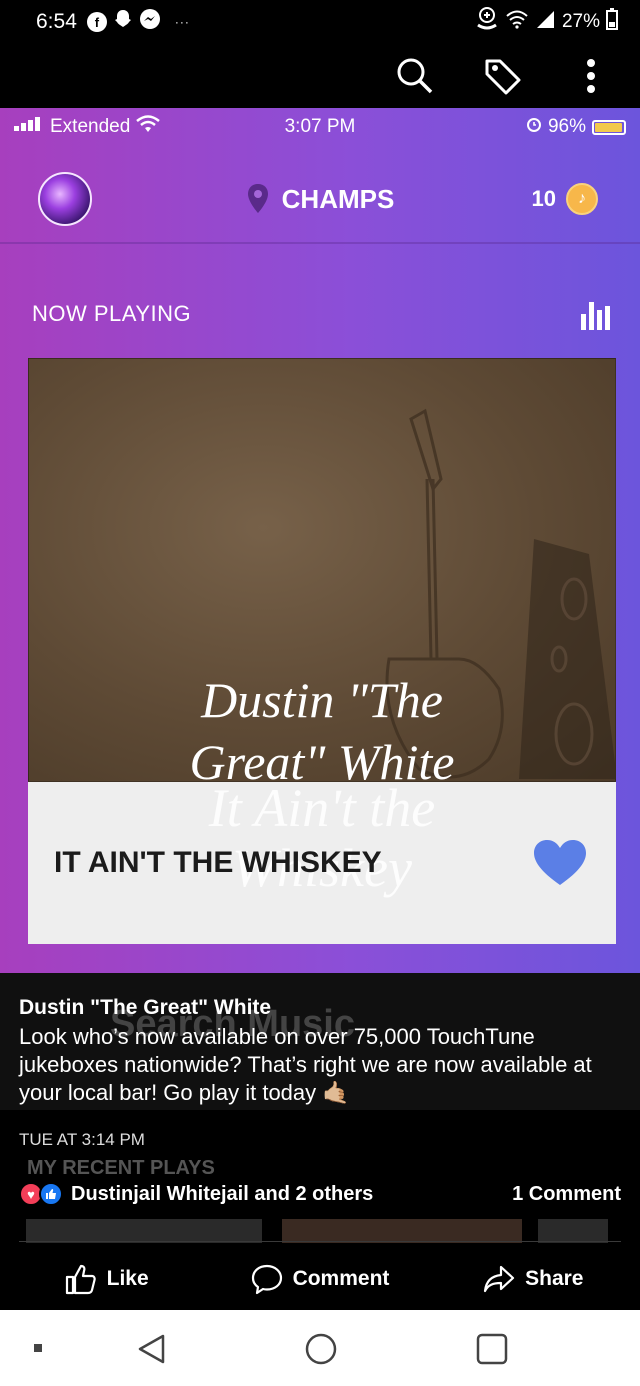  Describe the element at coordinates (222, 1194) in the screenshot. I see `reactors-text: Dustinjail Whitejail and 2 others` at that location.